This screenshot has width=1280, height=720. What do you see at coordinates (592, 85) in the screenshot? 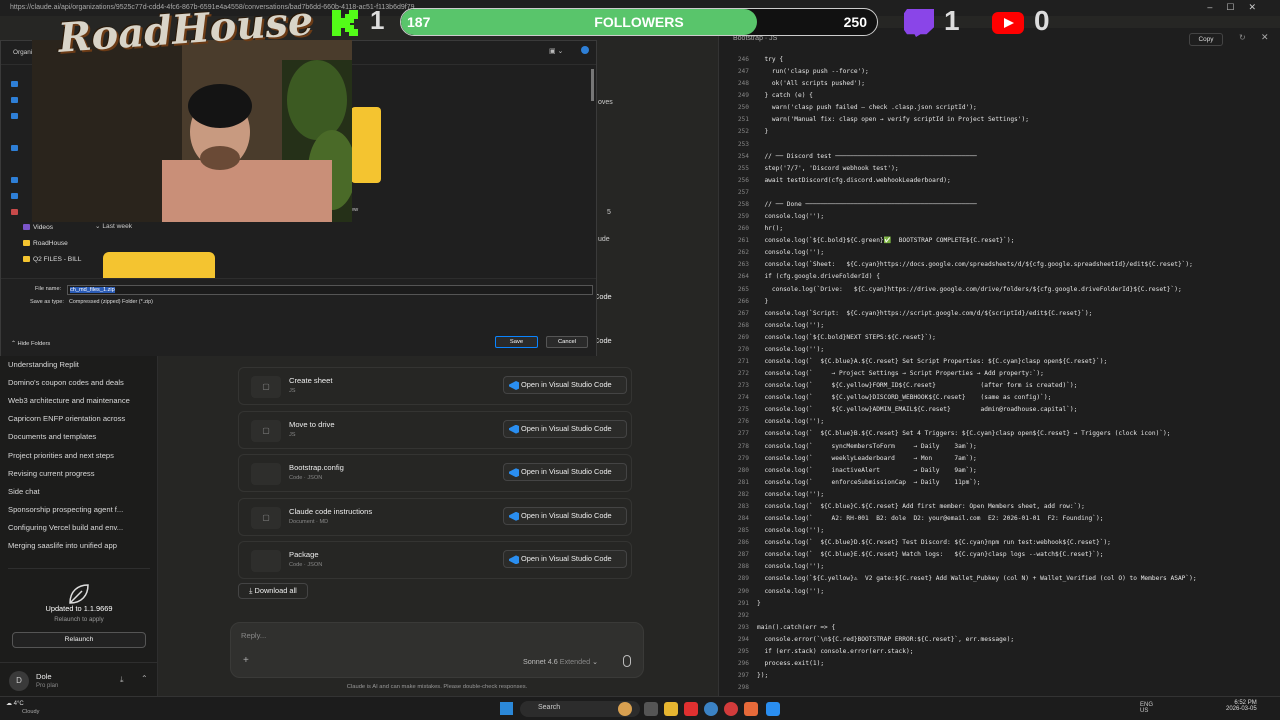
I see `dialog-scrollbar` at bounding box center [592, 85].